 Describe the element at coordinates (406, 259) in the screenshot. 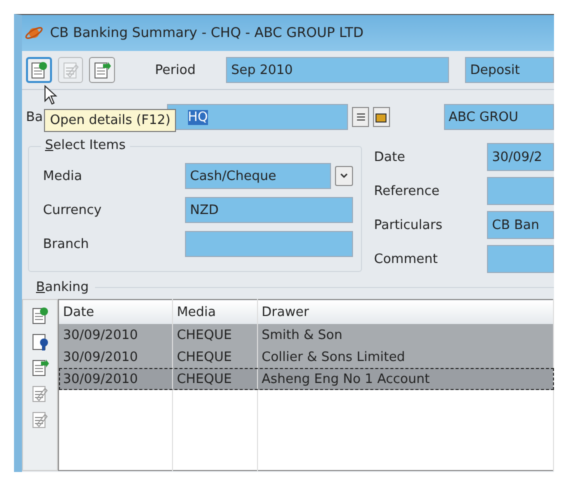

I see `field-label: Comment` at that location.